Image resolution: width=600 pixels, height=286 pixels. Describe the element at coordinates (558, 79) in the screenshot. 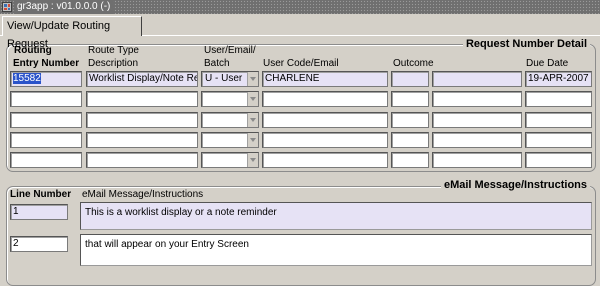

I see `due-date-field: 19-APR-2007` at that location.